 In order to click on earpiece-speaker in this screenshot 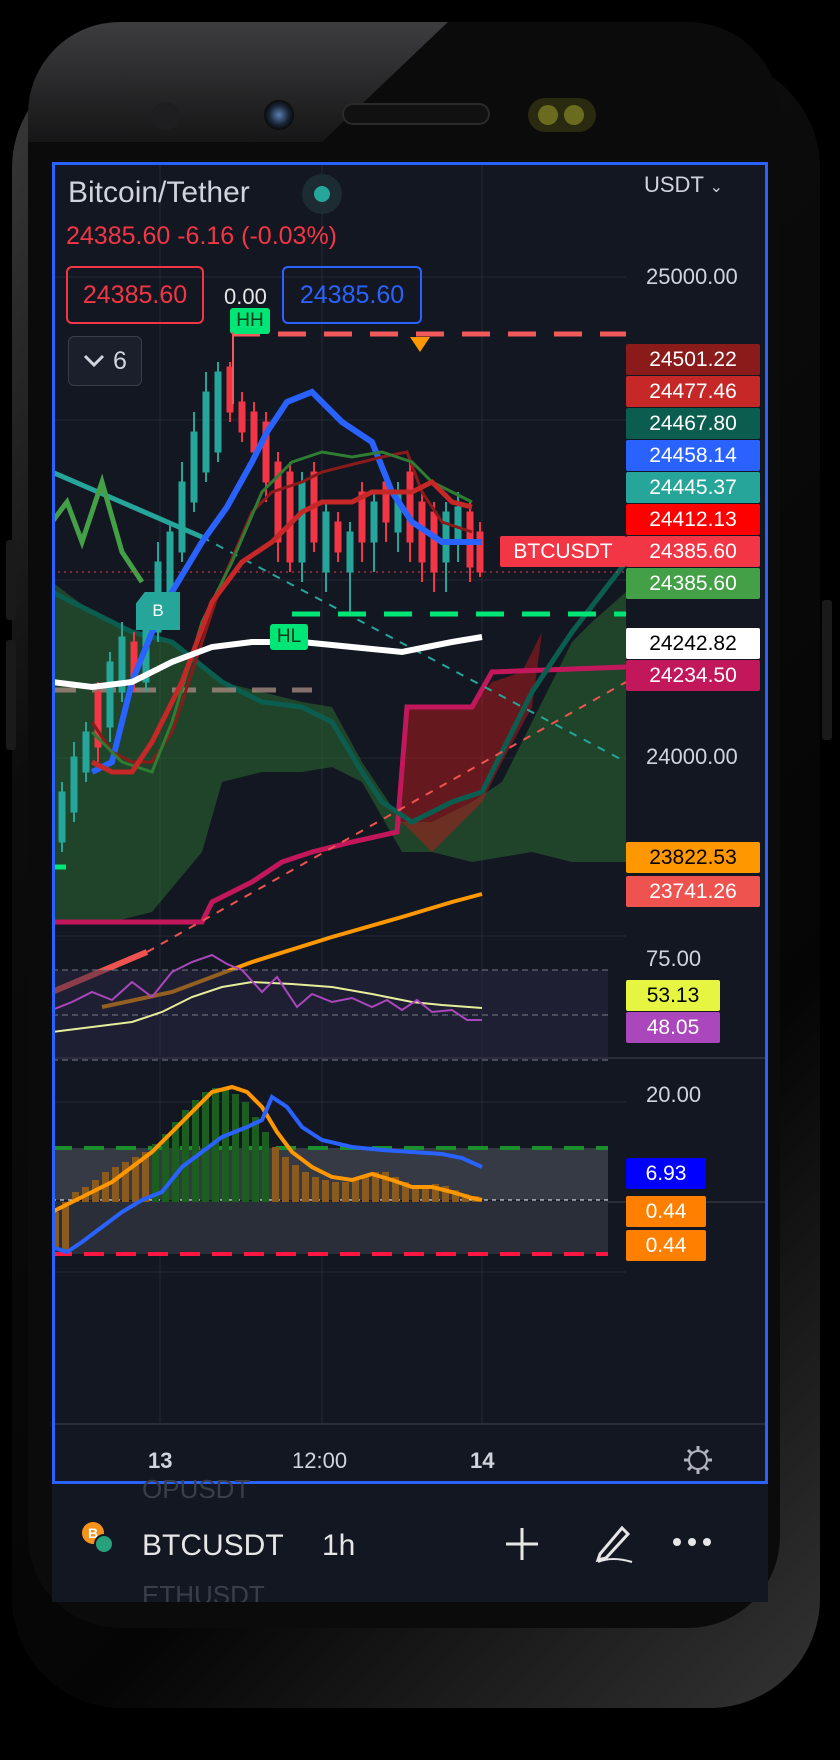, I will do `click(416, 114)`.